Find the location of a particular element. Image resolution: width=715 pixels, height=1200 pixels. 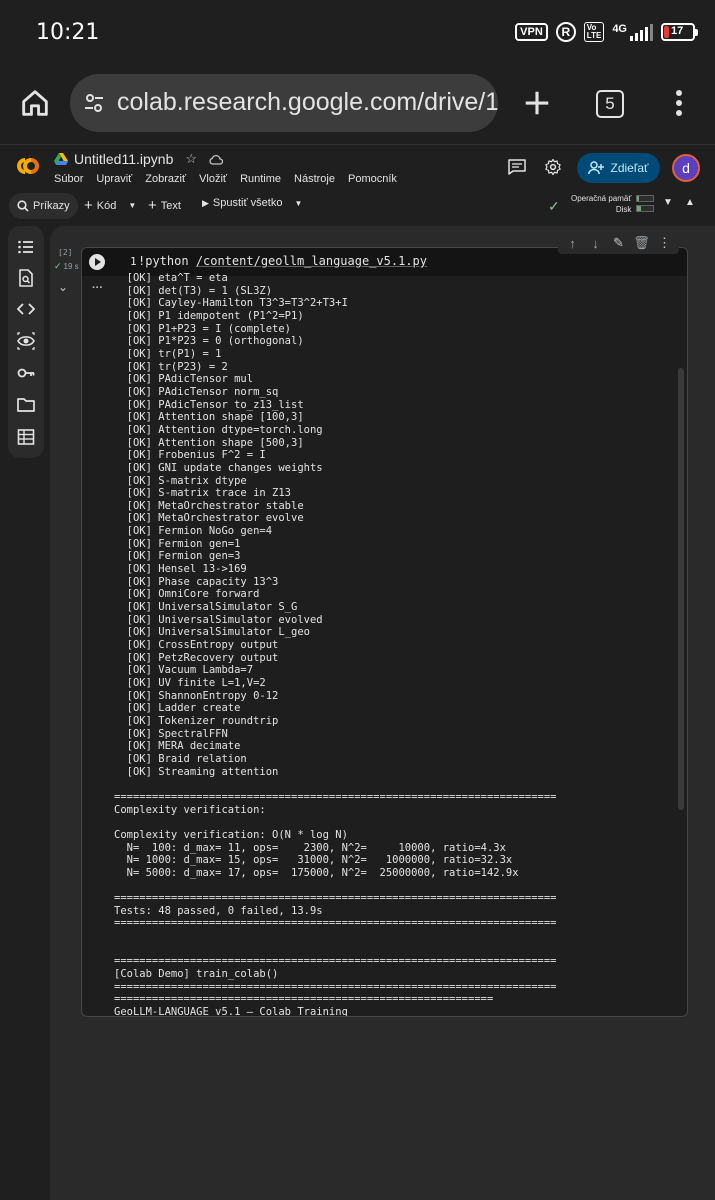

output-line: [OK] Attention shape [500,3] is located at coordinates (209, 442).